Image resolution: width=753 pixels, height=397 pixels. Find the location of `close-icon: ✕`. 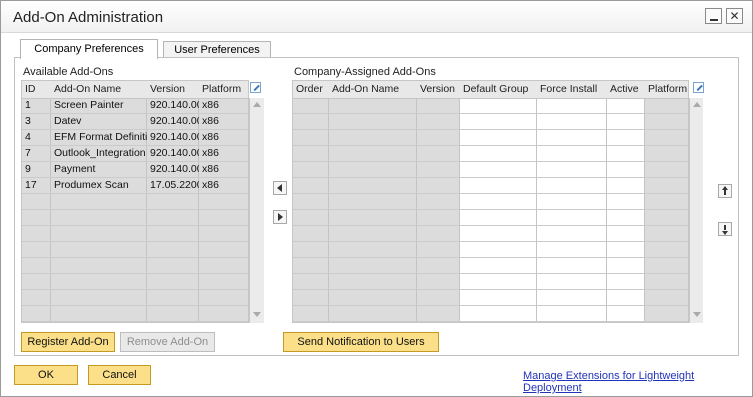

close-icon: ✕ is located at coordinates (734, 16).